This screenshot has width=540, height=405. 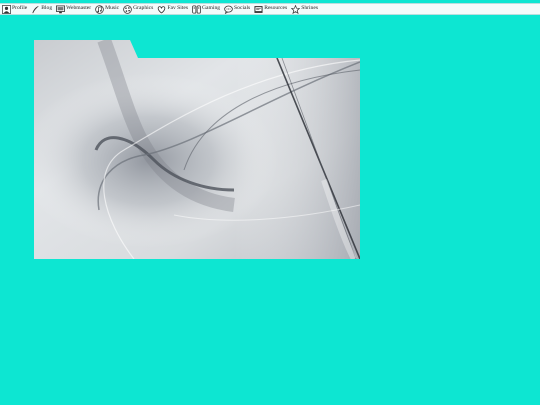 What do you see at coordinates (127, 9) in the screenshot?
I see `palette-icon` at bounding box center [127, 9].